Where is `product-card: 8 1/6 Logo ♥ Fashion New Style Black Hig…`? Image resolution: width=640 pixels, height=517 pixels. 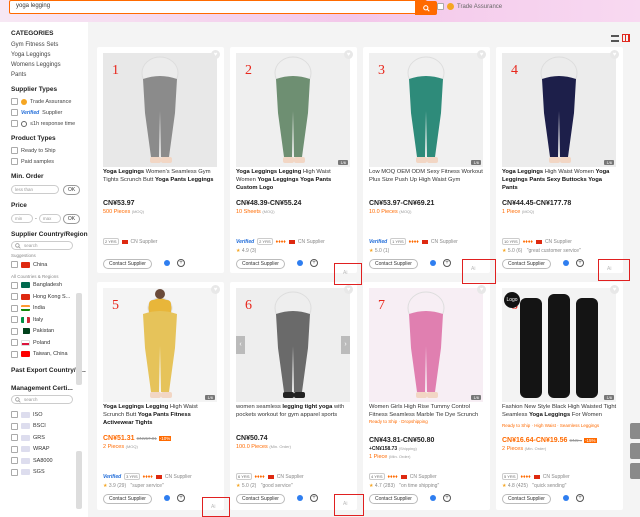
product-card: 8 1/6 Logo ♥ Fashion New Style Black Hig… is located at coordinates (559, 396).